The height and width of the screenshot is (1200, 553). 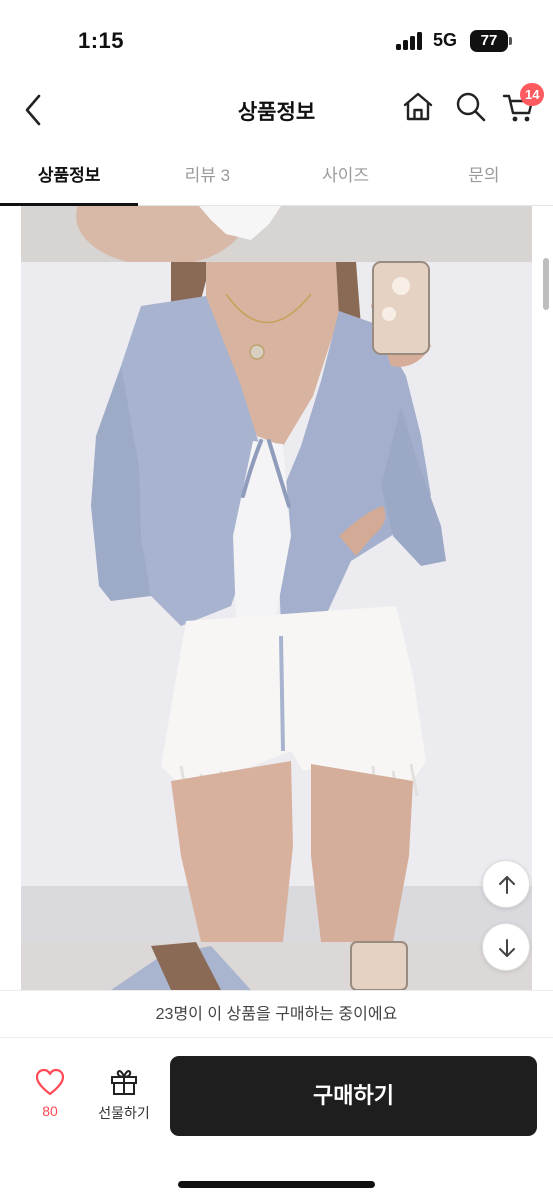 What do you see at coordinates (50, 1111) in the screenshot?
I see `like-count: 80` at bounding box center [50, 1111].